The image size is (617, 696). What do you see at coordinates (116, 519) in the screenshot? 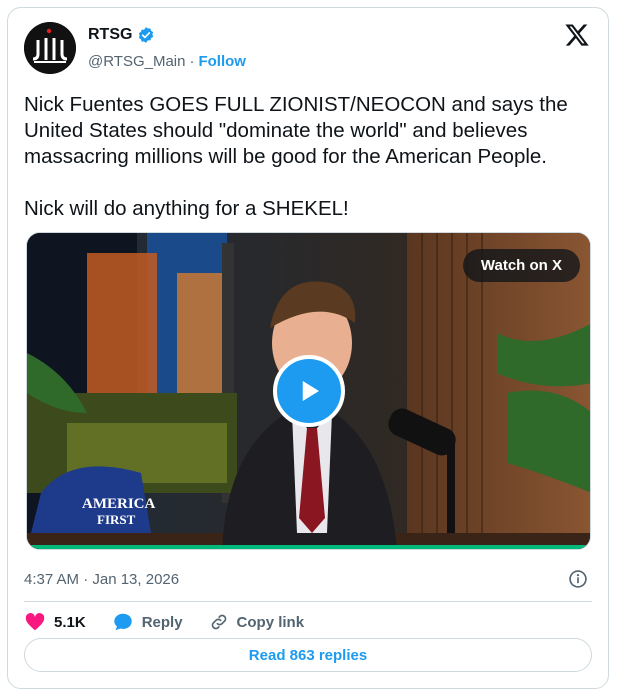
I see `hat-text-line2: FIRST` at bounding box center [116, 519].